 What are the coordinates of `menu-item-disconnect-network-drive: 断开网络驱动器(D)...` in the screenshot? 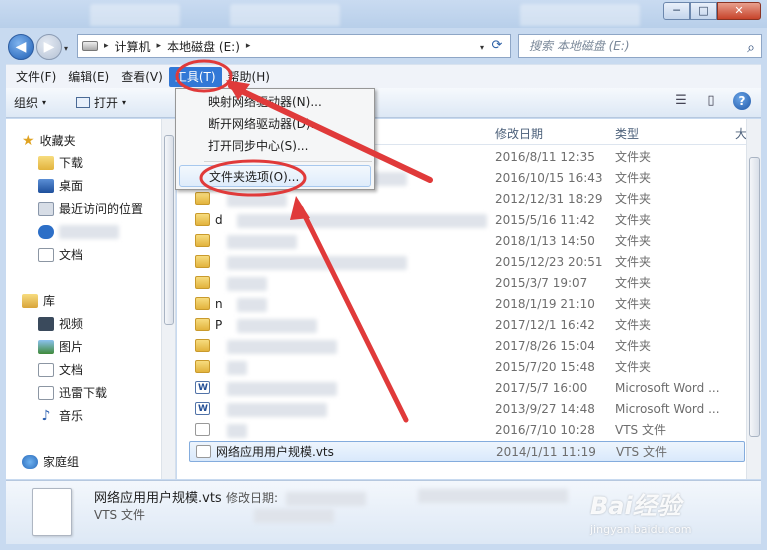 It's located at (265, 124).